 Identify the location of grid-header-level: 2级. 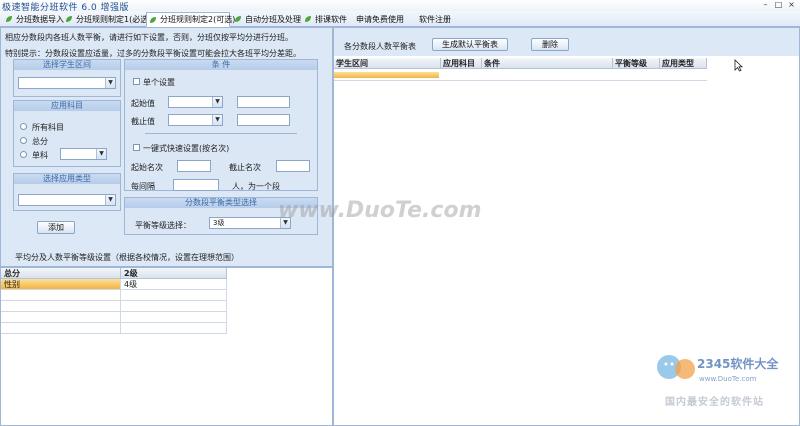
(174, 273).